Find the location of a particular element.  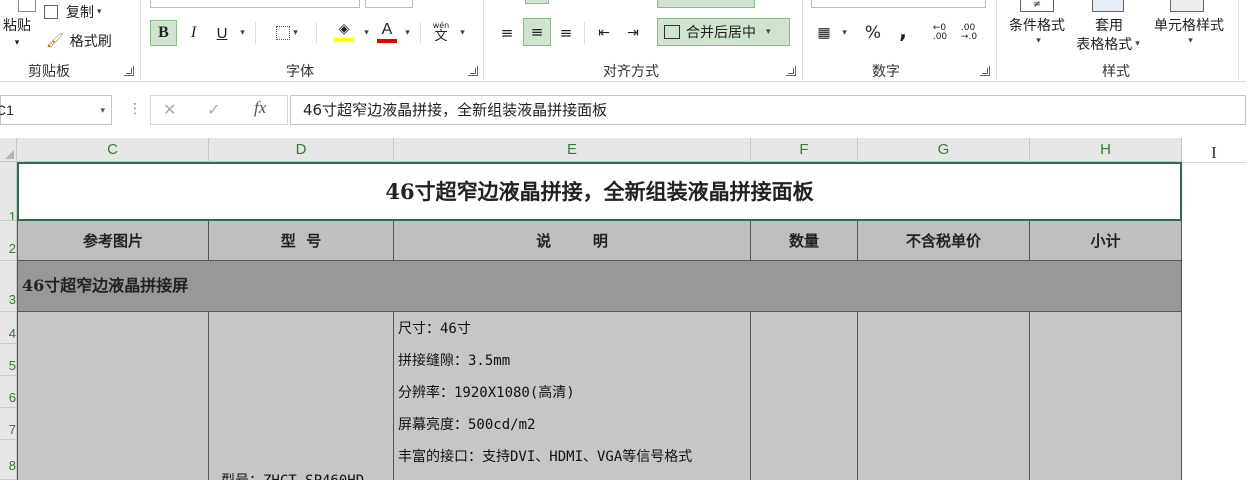

align-center-icon: ≡ is located at coordinates (537, 32).